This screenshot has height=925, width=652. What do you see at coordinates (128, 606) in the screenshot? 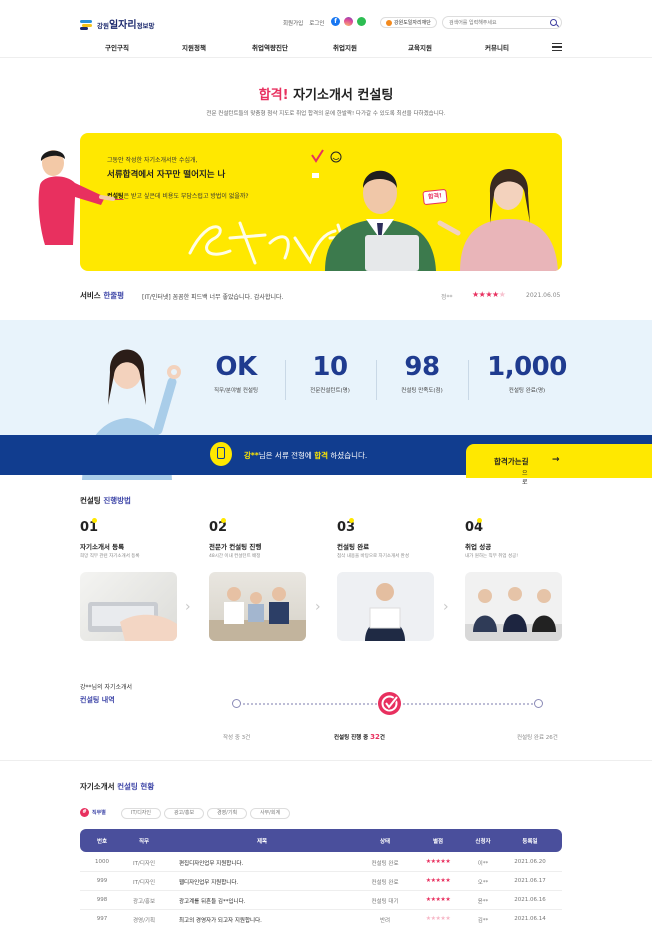
I see `step-1-photo` at bounding box center [128, 606].